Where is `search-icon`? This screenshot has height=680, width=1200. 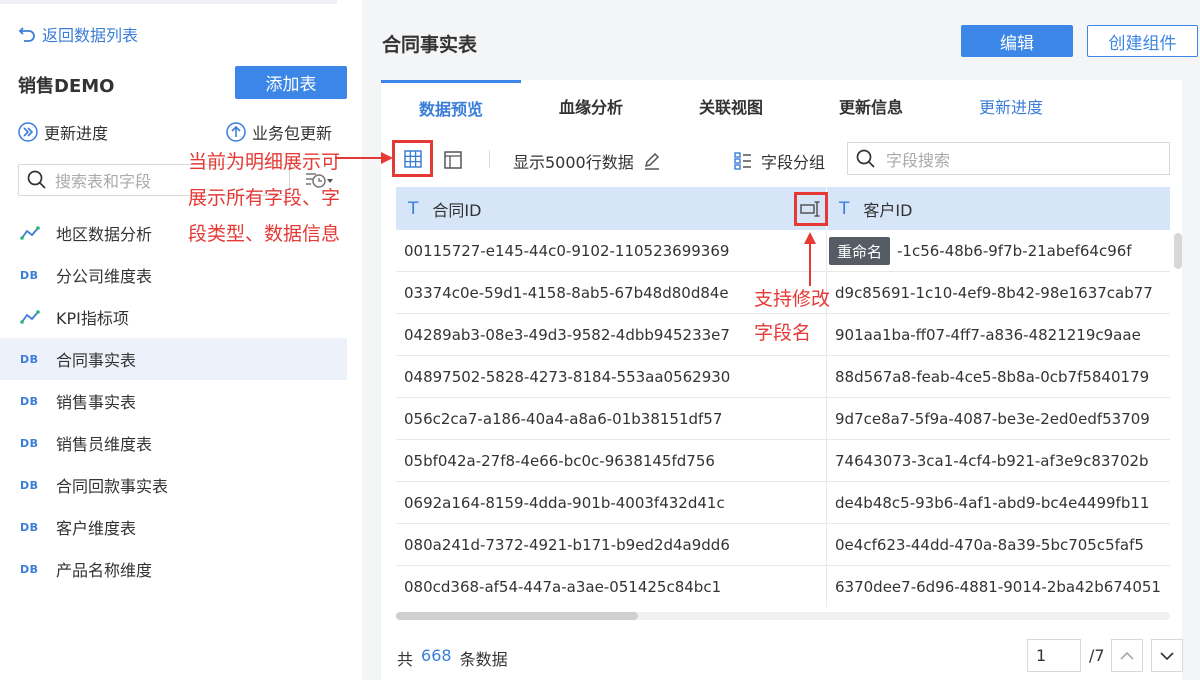 search-icon is located at coordinates (865, 158).